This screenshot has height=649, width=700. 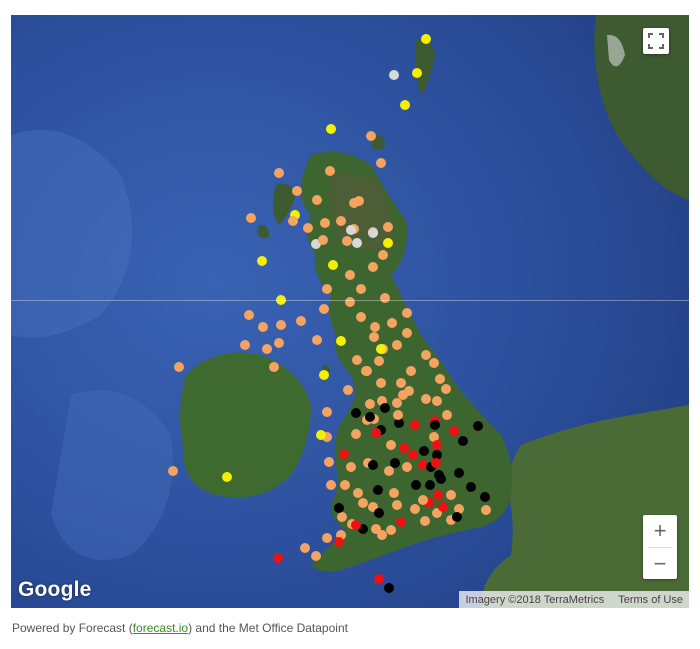 I want to click on fullscreen-button, so click(x=656, y=41).